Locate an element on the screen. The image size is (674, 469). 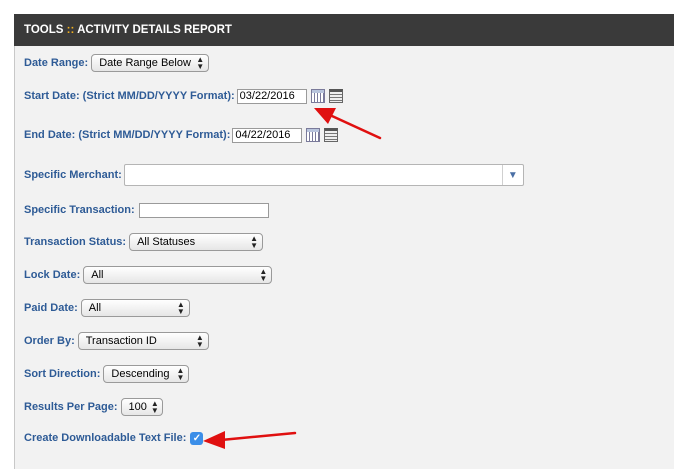
lock-date-label: Lock Date: is located at coordinates (52, 275).